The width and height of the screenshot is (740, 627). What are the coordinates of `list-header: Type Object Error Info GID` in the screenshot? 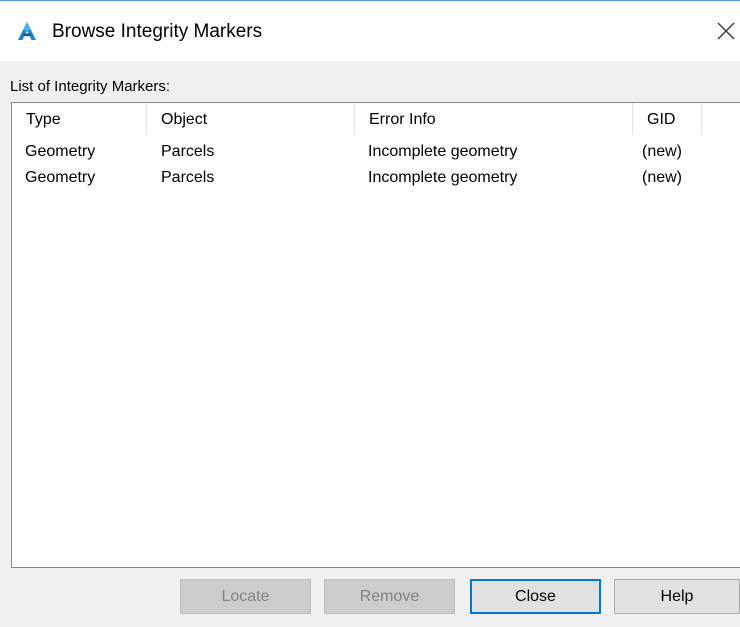 It's located at (376, 119).